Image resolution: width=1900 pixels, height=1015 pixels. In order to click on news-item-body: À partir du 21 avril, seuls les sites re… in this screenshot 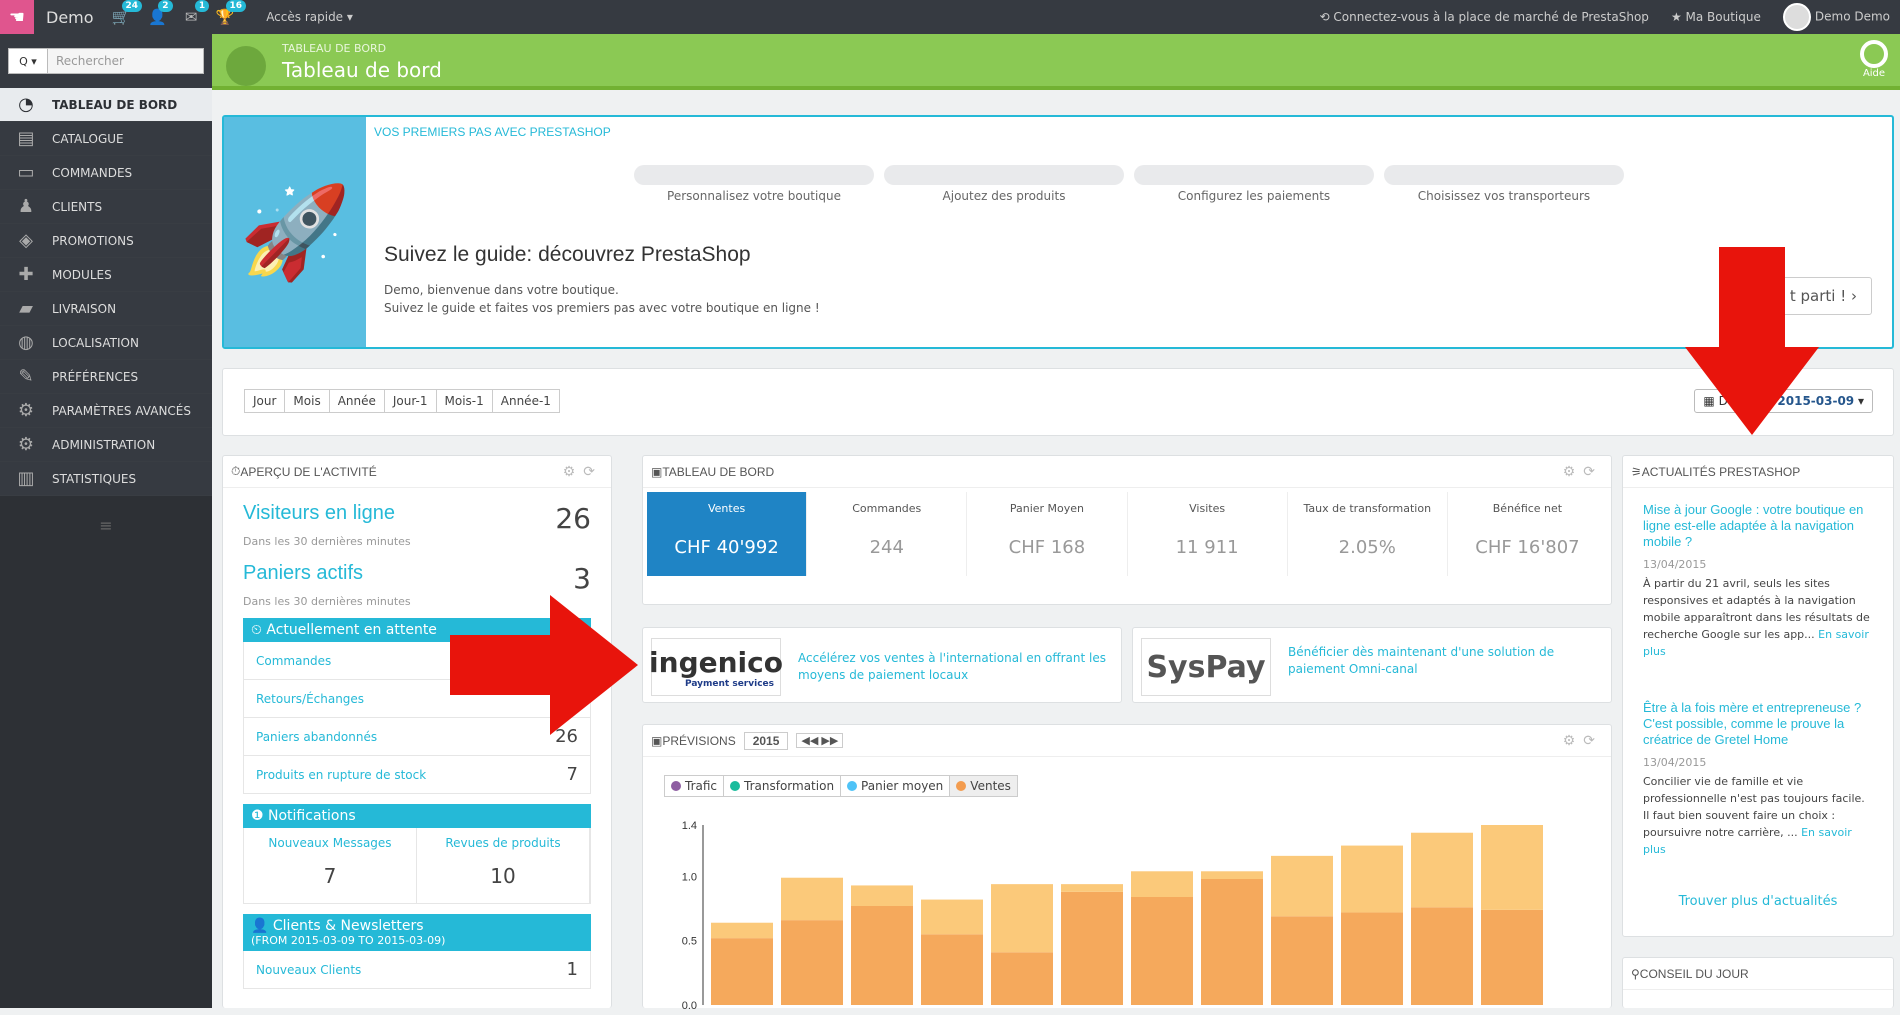, I will do `click(1758, 617)`.